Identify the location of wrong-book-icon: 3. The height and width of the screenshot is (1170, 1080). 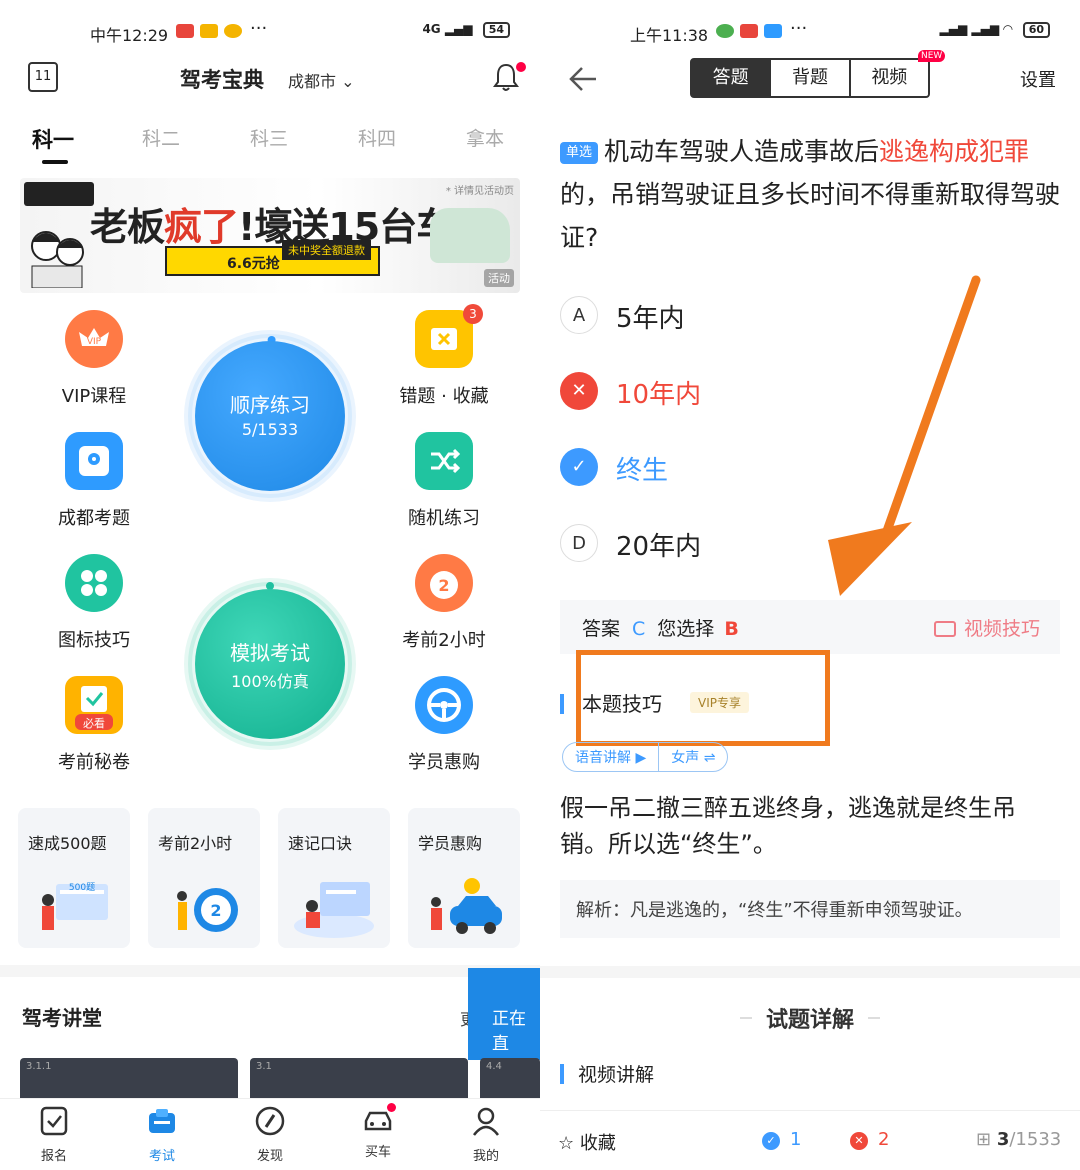
(449, 336).